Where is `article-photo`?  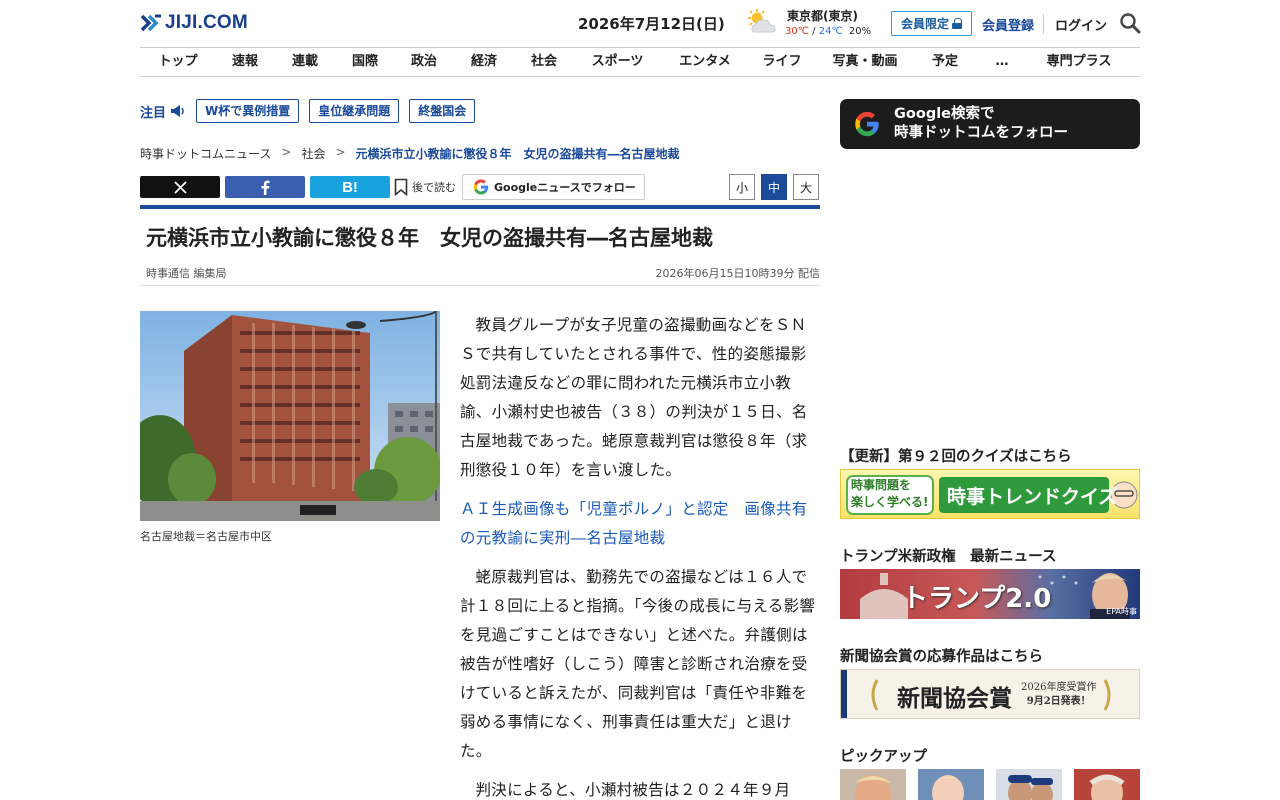
article-photo is located at coordinates (290, 416).